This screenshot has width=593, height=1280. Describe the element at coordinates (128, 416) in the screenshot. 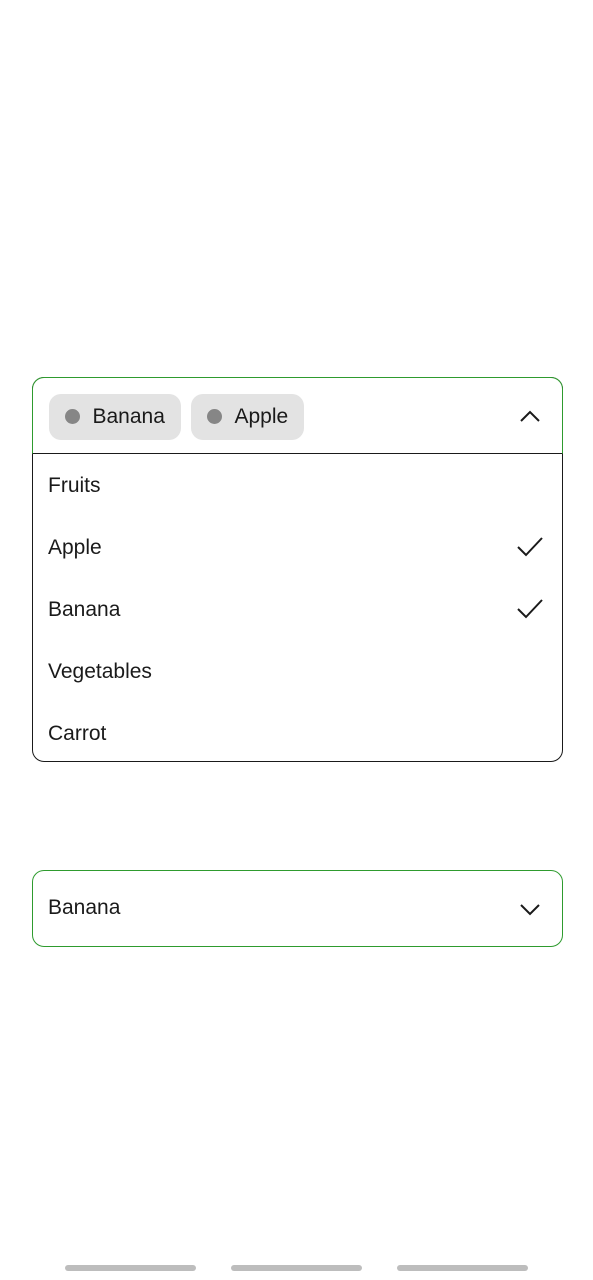

I see `chip-label: Banana` at that location.